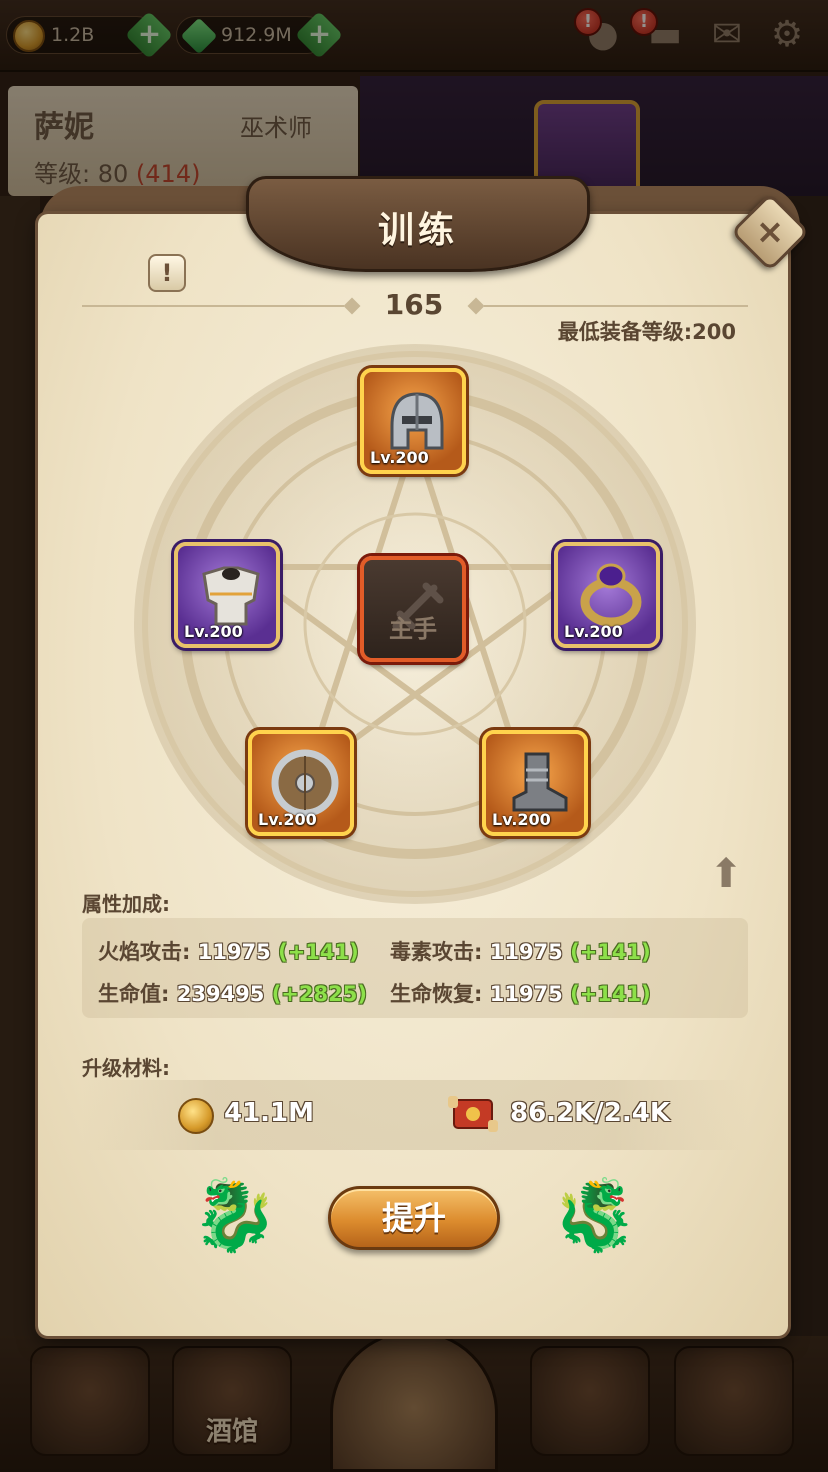  What do you see at coordinates (595, 1215) in the screenshot?
I see `dragon-ornament-right-icon: 🐉` at bounding box center [595, 1215].